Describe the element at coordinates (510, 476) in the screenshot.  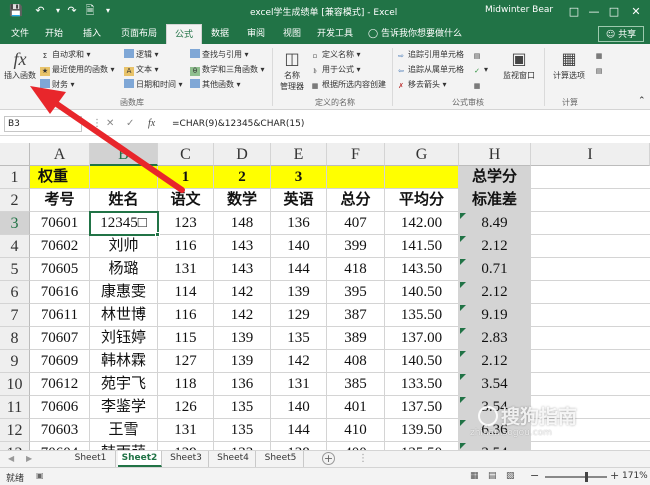
I see `page-break-view-icon: ▧` at that location.